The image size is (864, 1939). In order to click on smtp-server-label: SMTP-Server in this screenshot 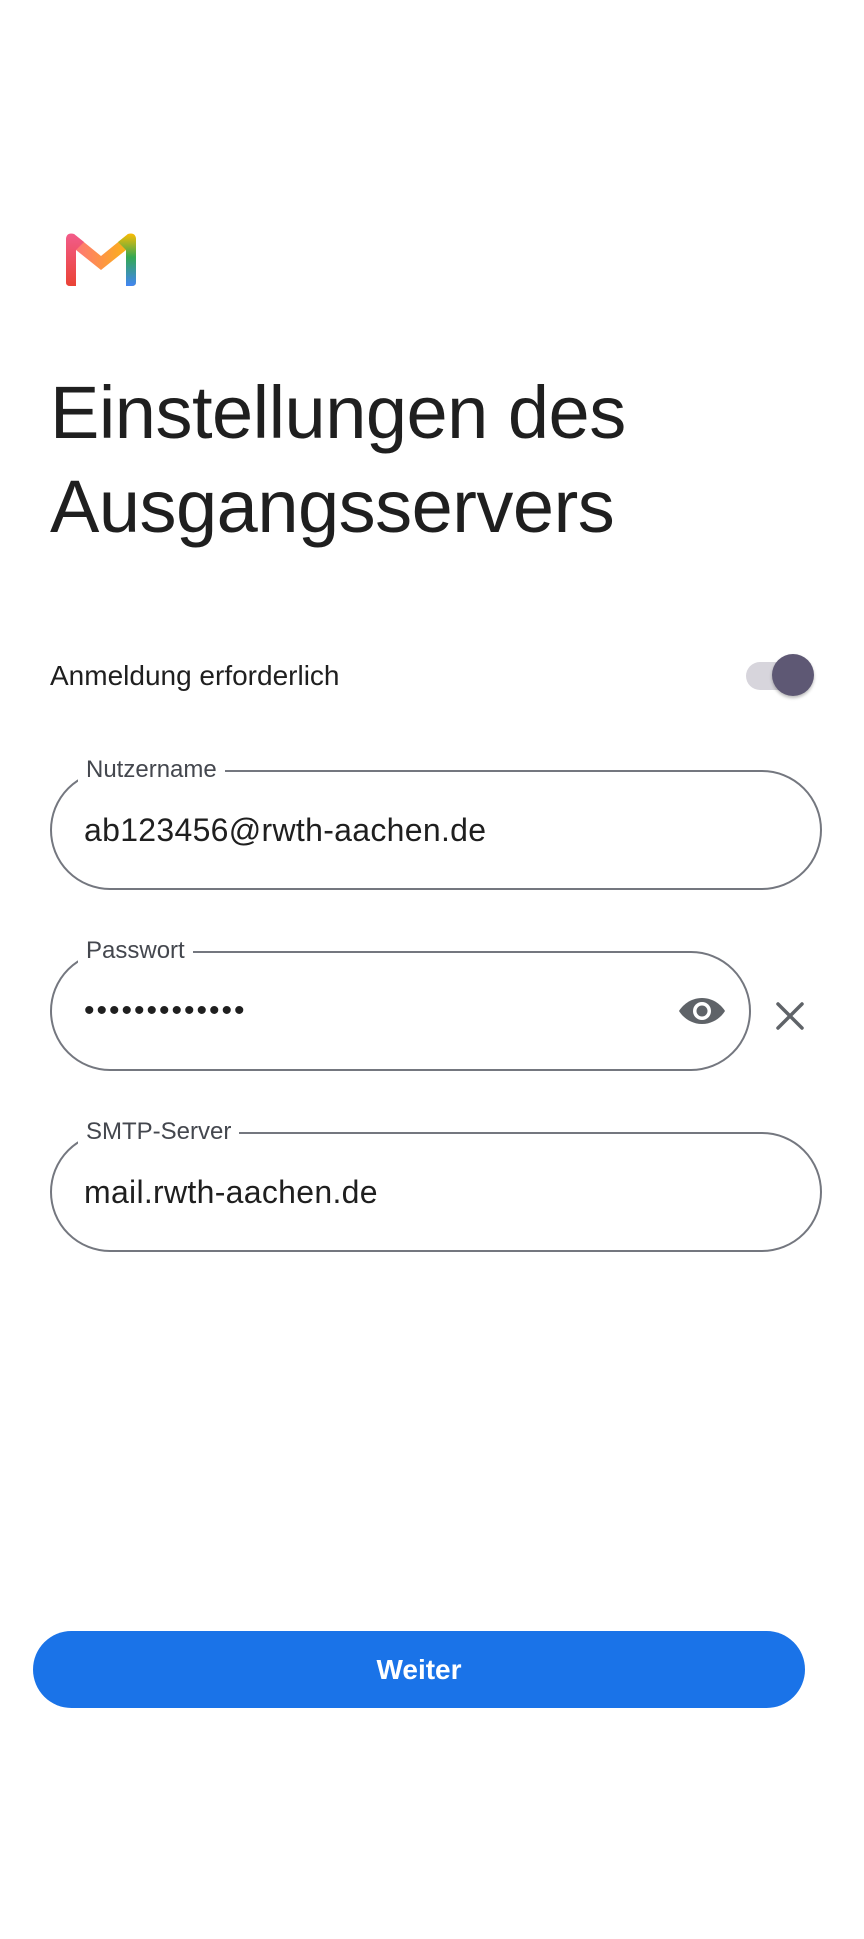, I will do `click(159, 1132)`.